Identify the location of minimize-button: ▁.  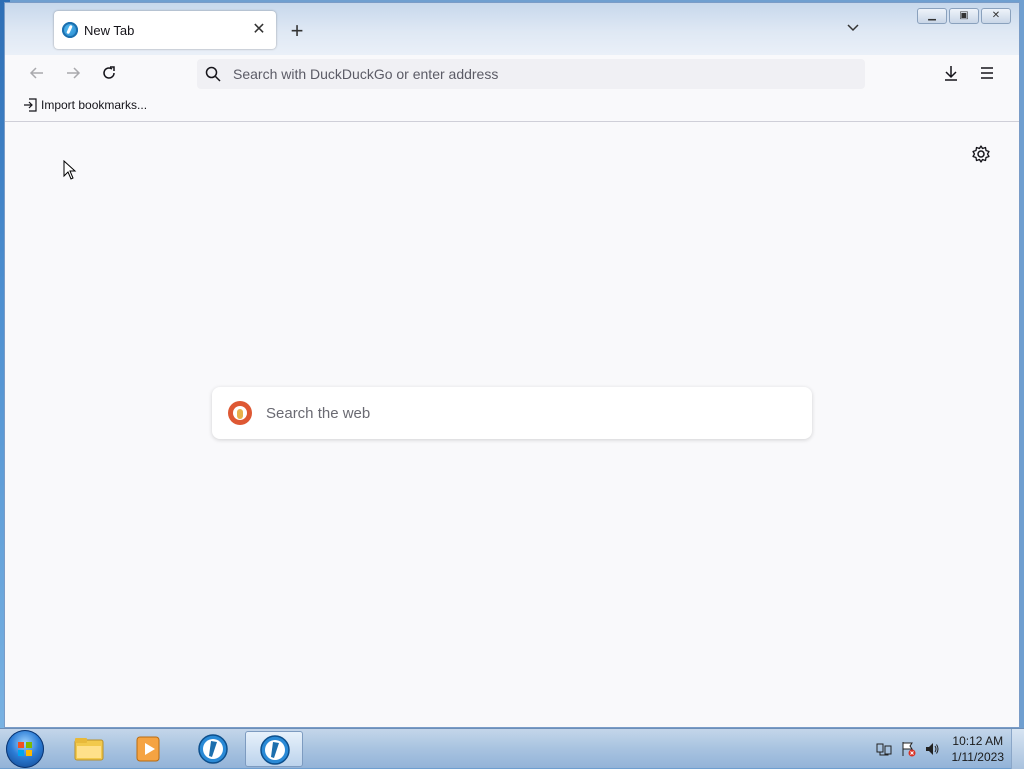
(932, 16).